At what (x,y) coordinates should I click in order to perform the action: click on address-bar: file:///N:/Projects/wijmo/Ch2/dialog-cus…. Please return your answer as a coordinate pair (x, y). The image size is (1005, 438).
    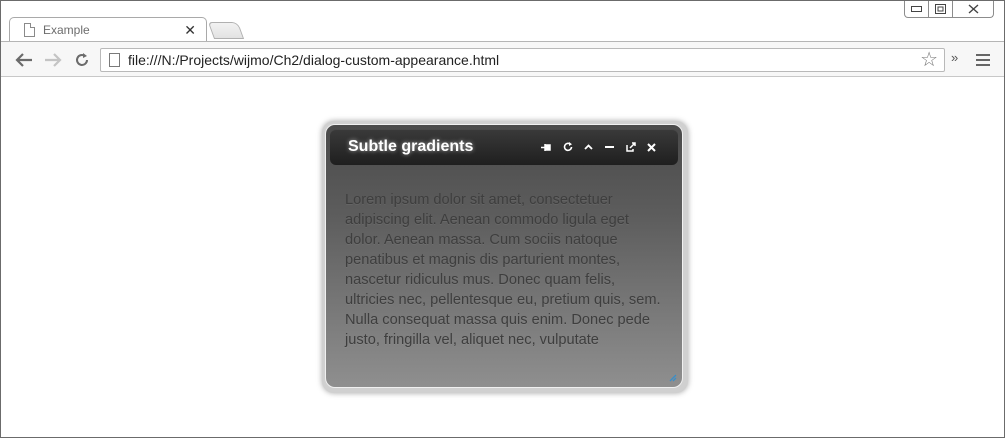
    Looking at the image, I should click on (522, 60).